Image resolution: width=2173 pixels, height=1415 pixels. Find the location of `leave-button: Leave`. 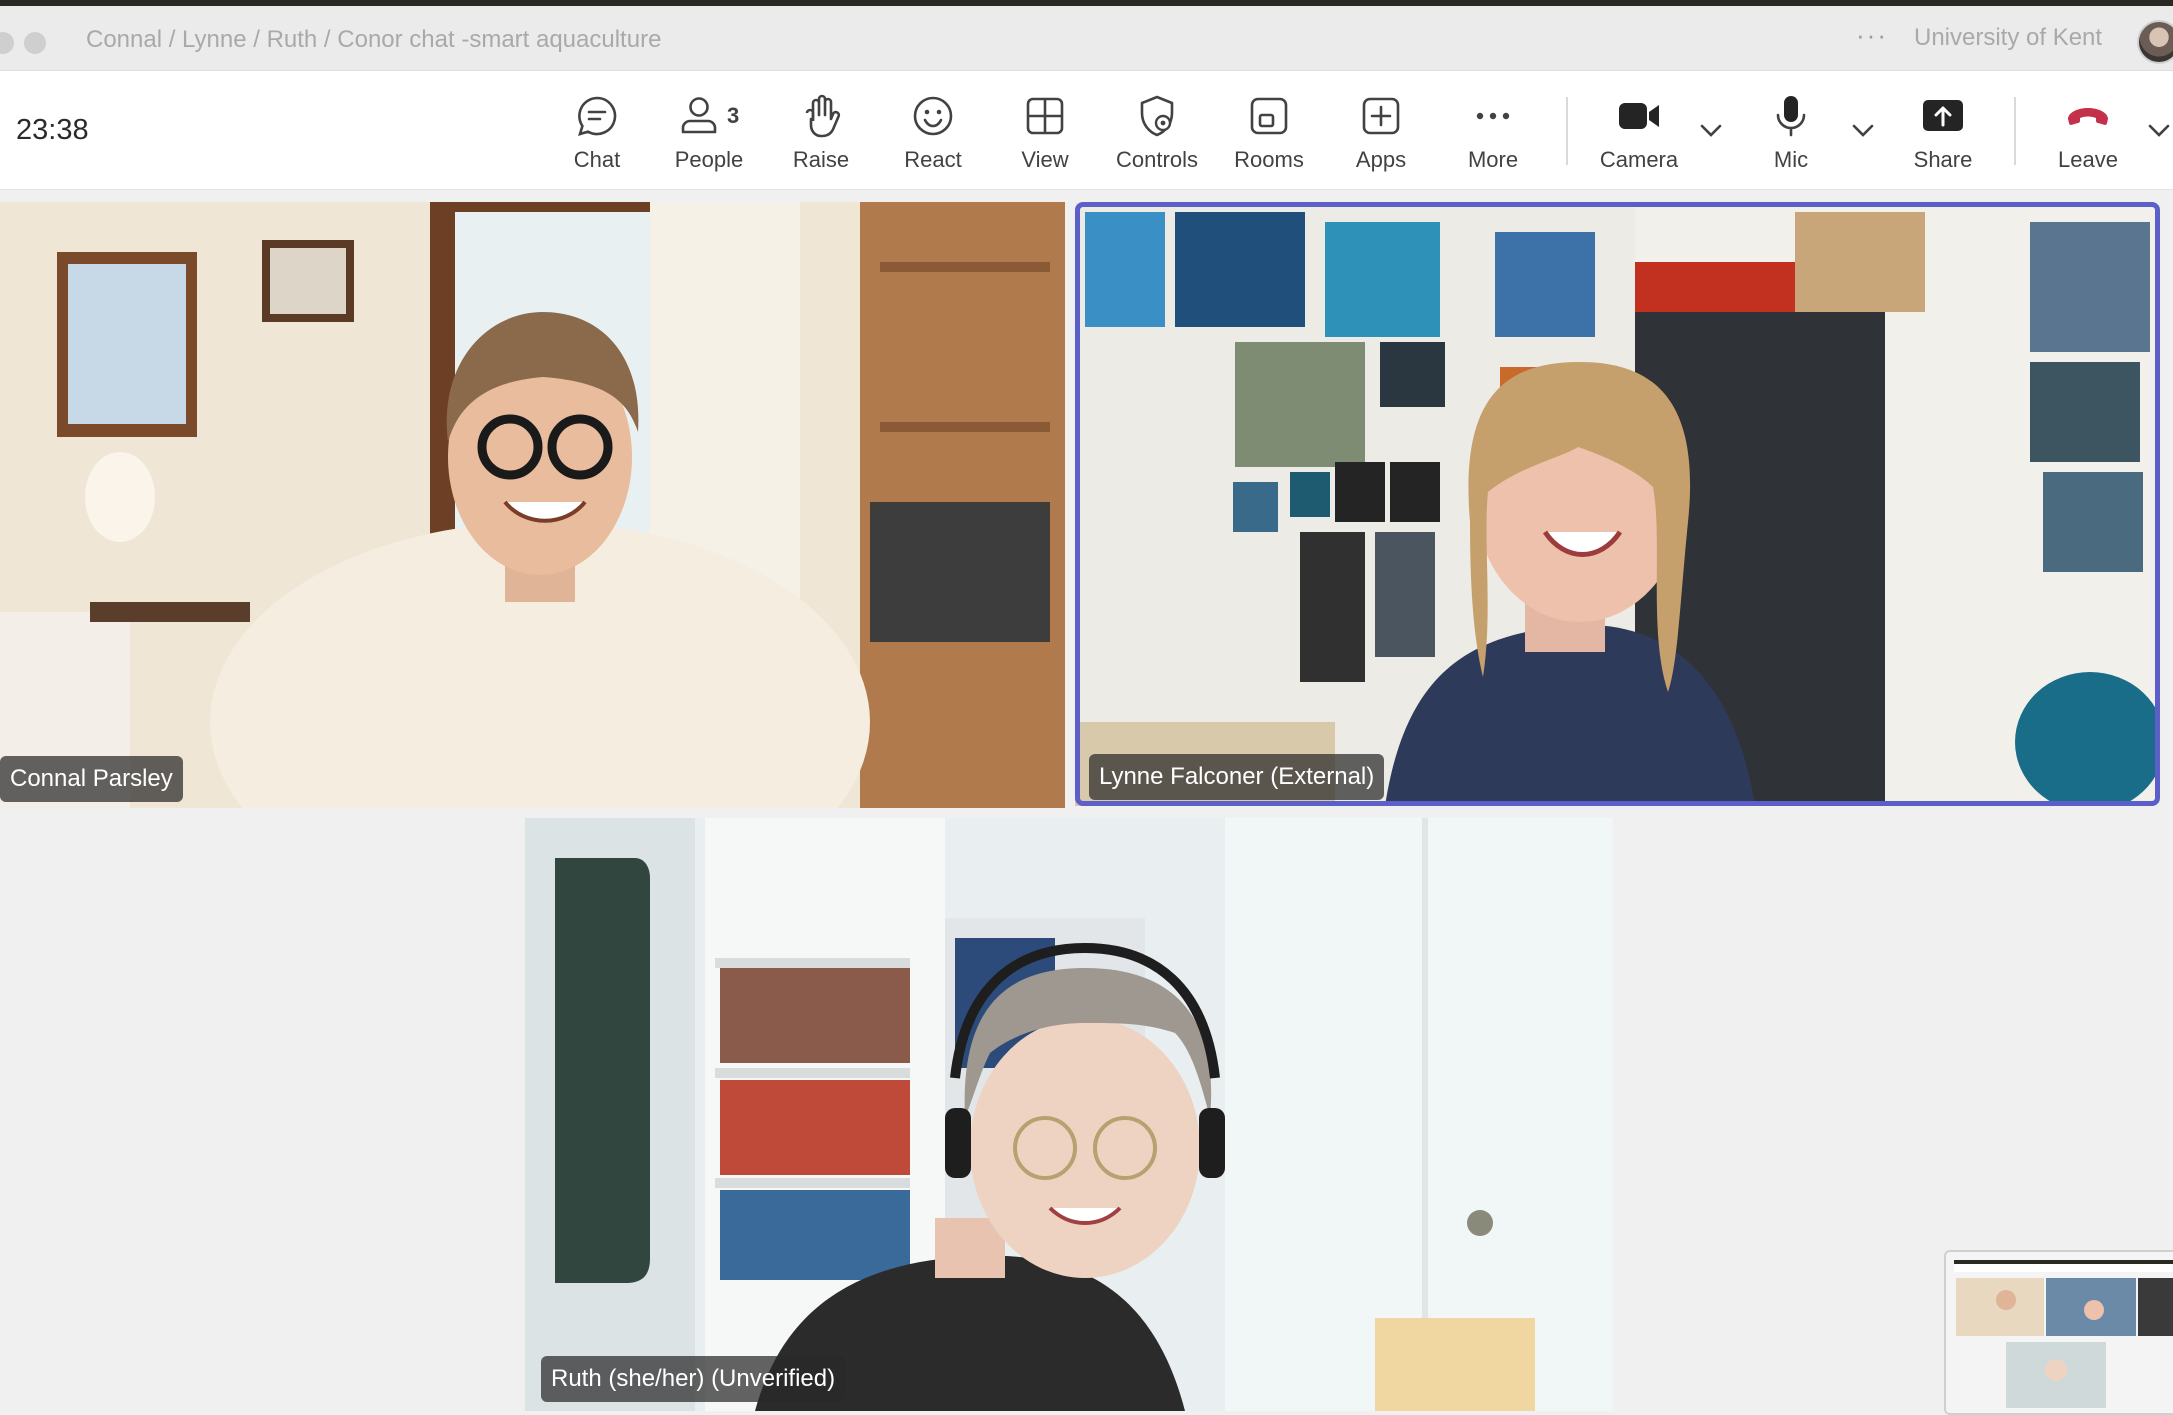

leave-button: Leave is located at coordinates (2088, 130).